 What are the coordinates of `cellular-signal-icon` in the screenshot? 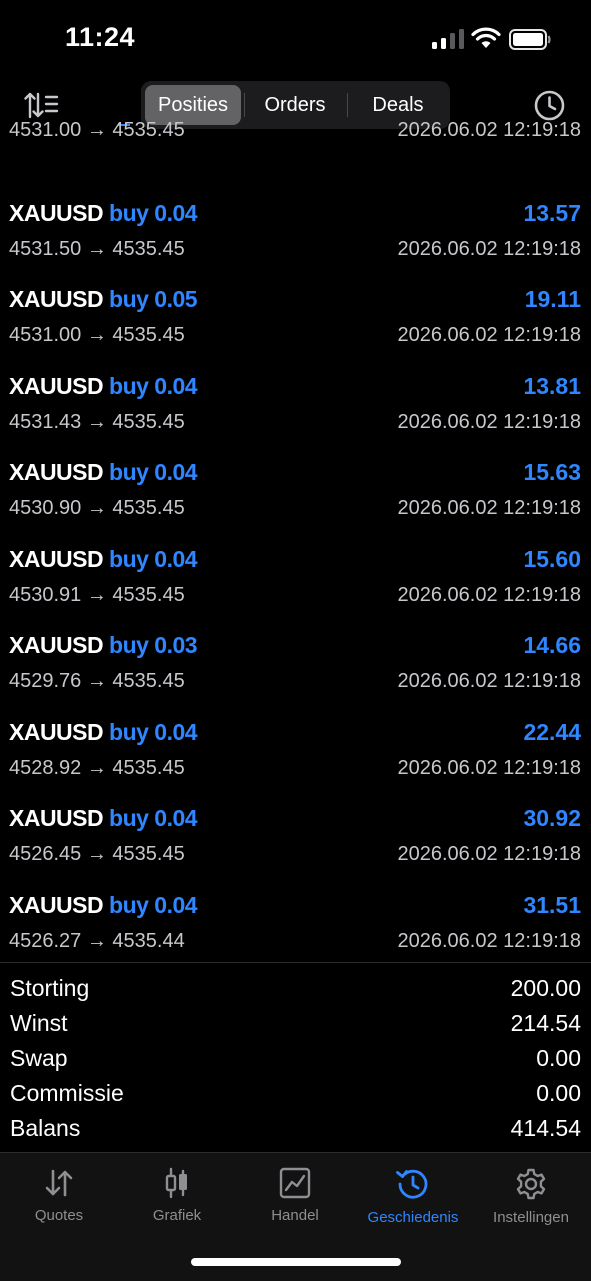 It's located at (448, 39).